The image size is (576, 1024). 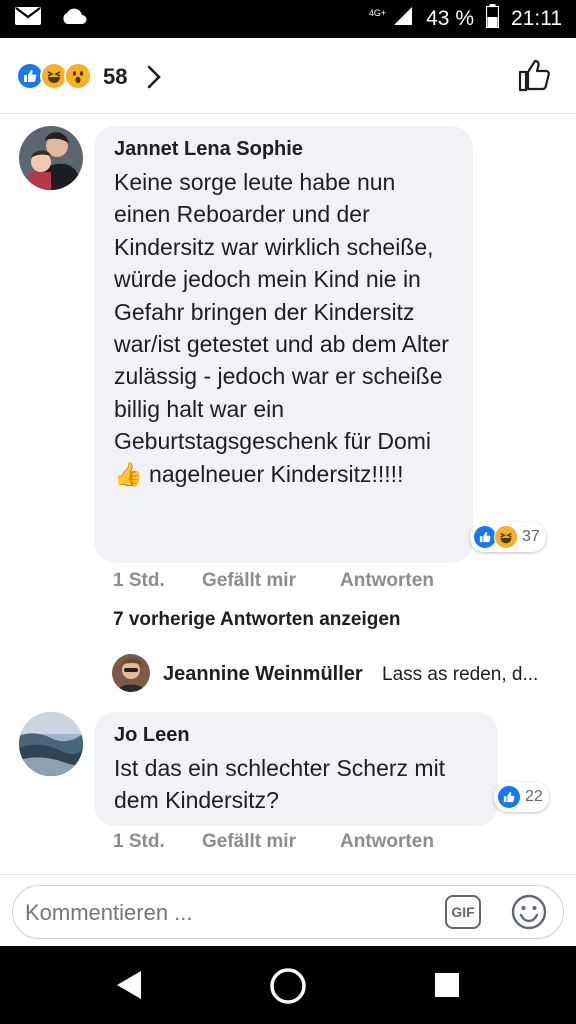 I want to click on wow-reaction-icon, so click(x=78, y=76).